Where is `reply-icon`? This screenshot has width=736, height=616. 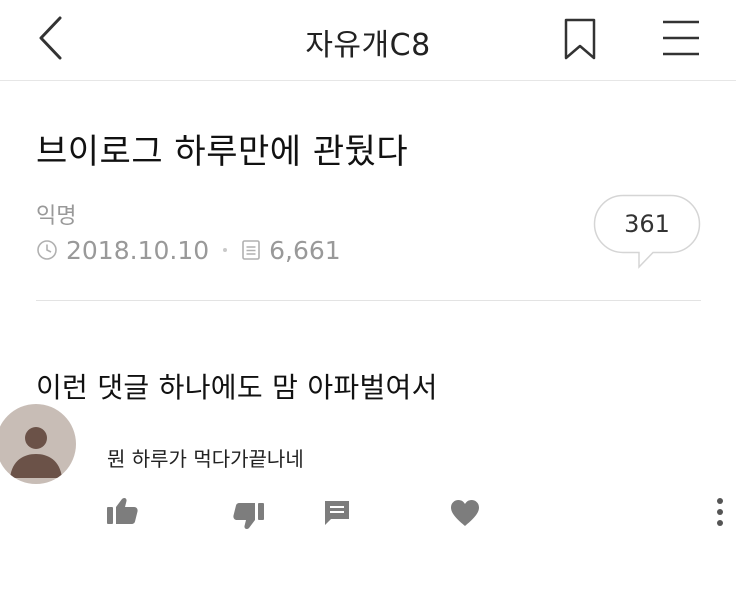
reply-icon is located at coordinates (337, 513).